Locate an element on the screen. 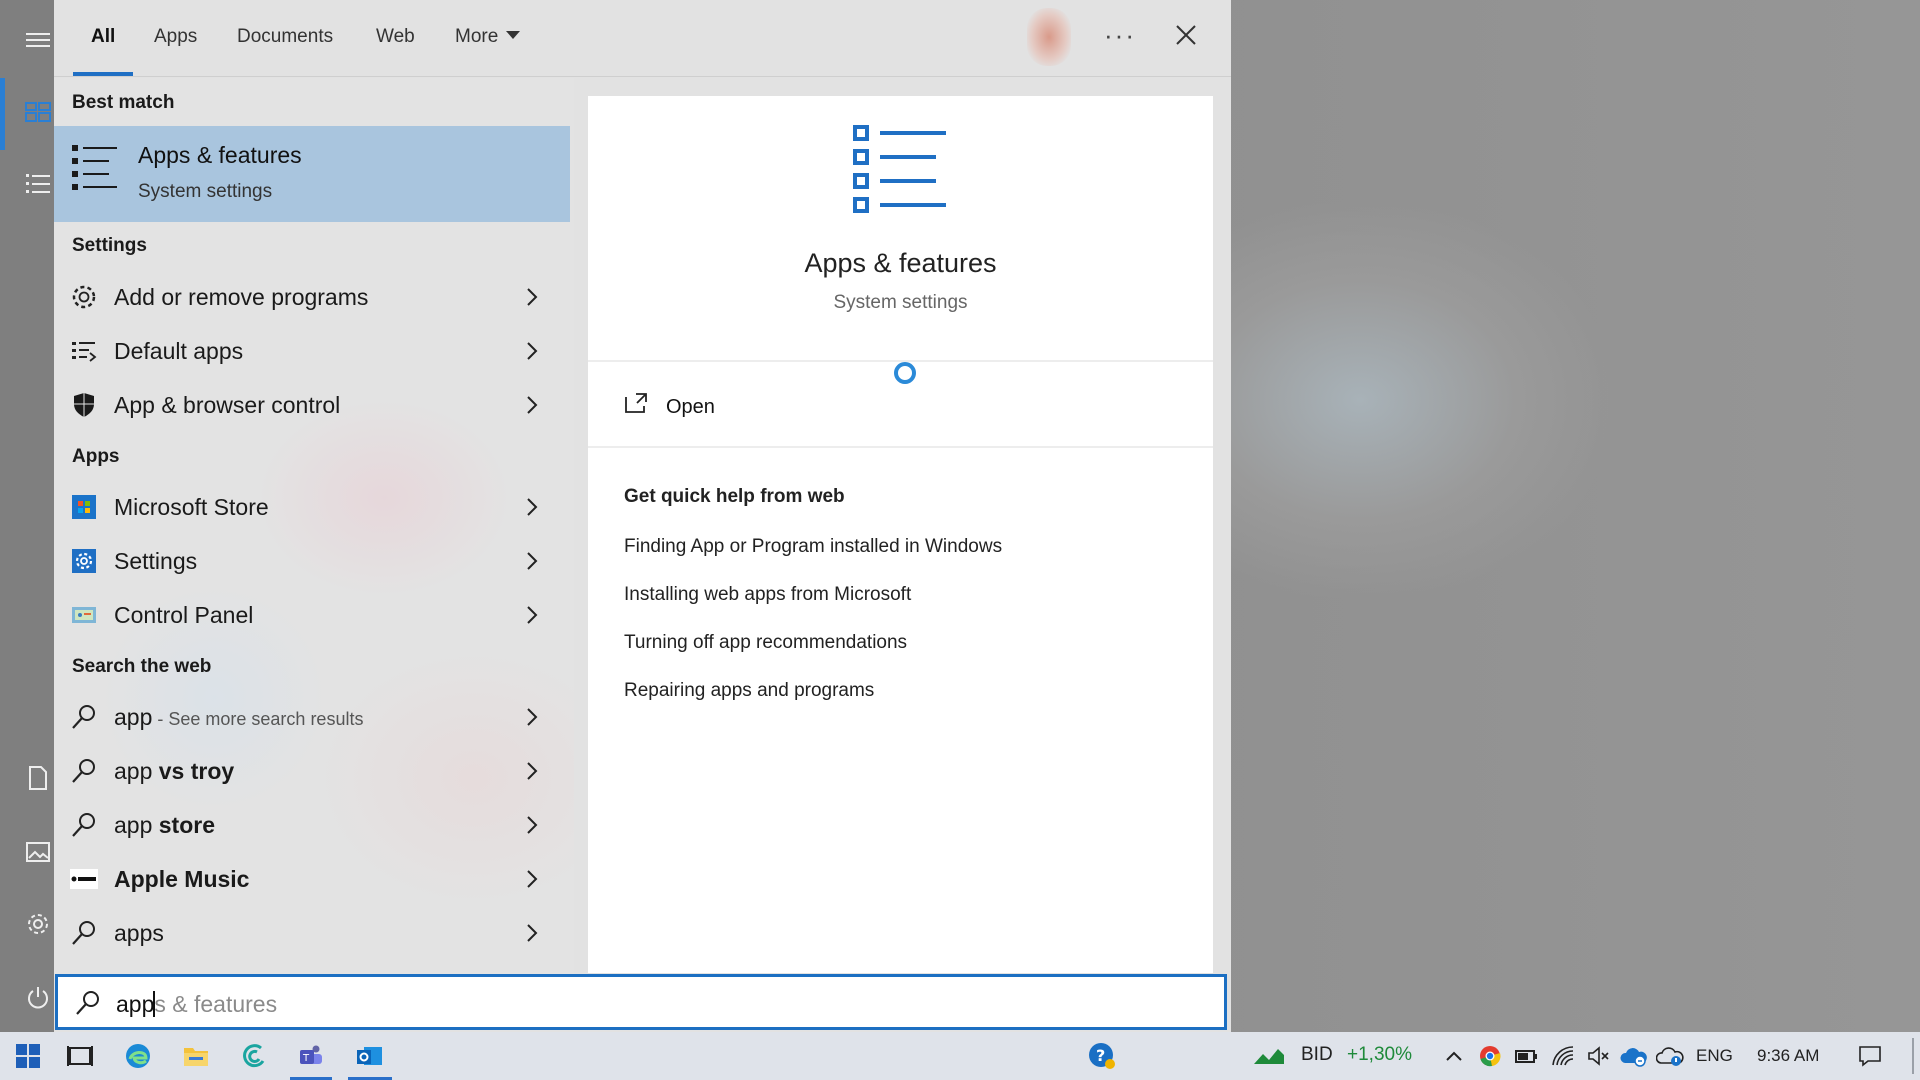 Image resolution: width=1920 pixels, height=1080 pixels. tab-web: Web is located at coordinates (395, 37).